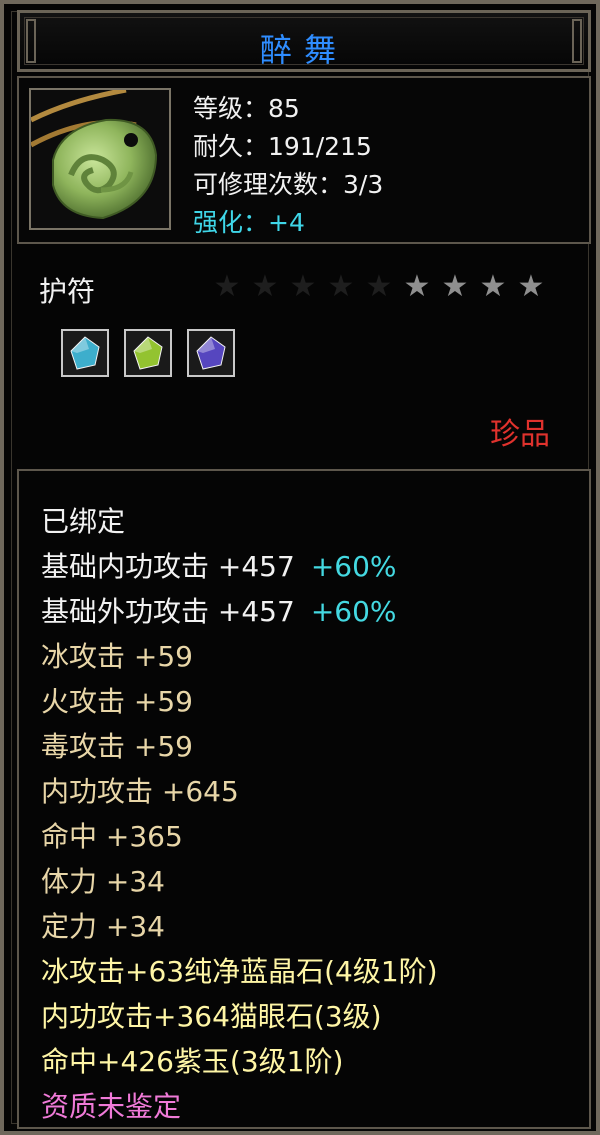 The width and height of the screenshot is (600, 1135). I want to click on attribute-text: 冰攻击+63纯净蓝晶石(4级1阶), so click(239, 971).